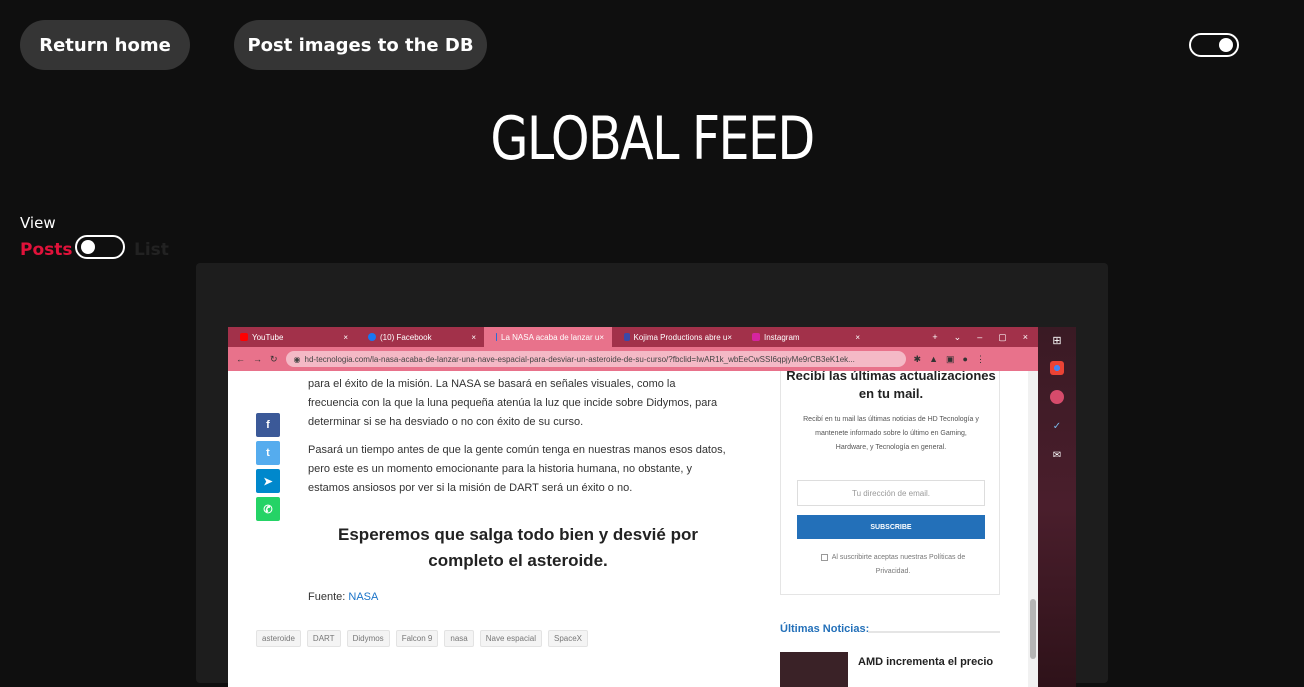 Image resolution: width=1304 pixels, height=687 pixels. What do you see at coordinates (406, 337) in the screenshot?
I see `tab-label: (10) Facebook` at bounding box center [406, 337].